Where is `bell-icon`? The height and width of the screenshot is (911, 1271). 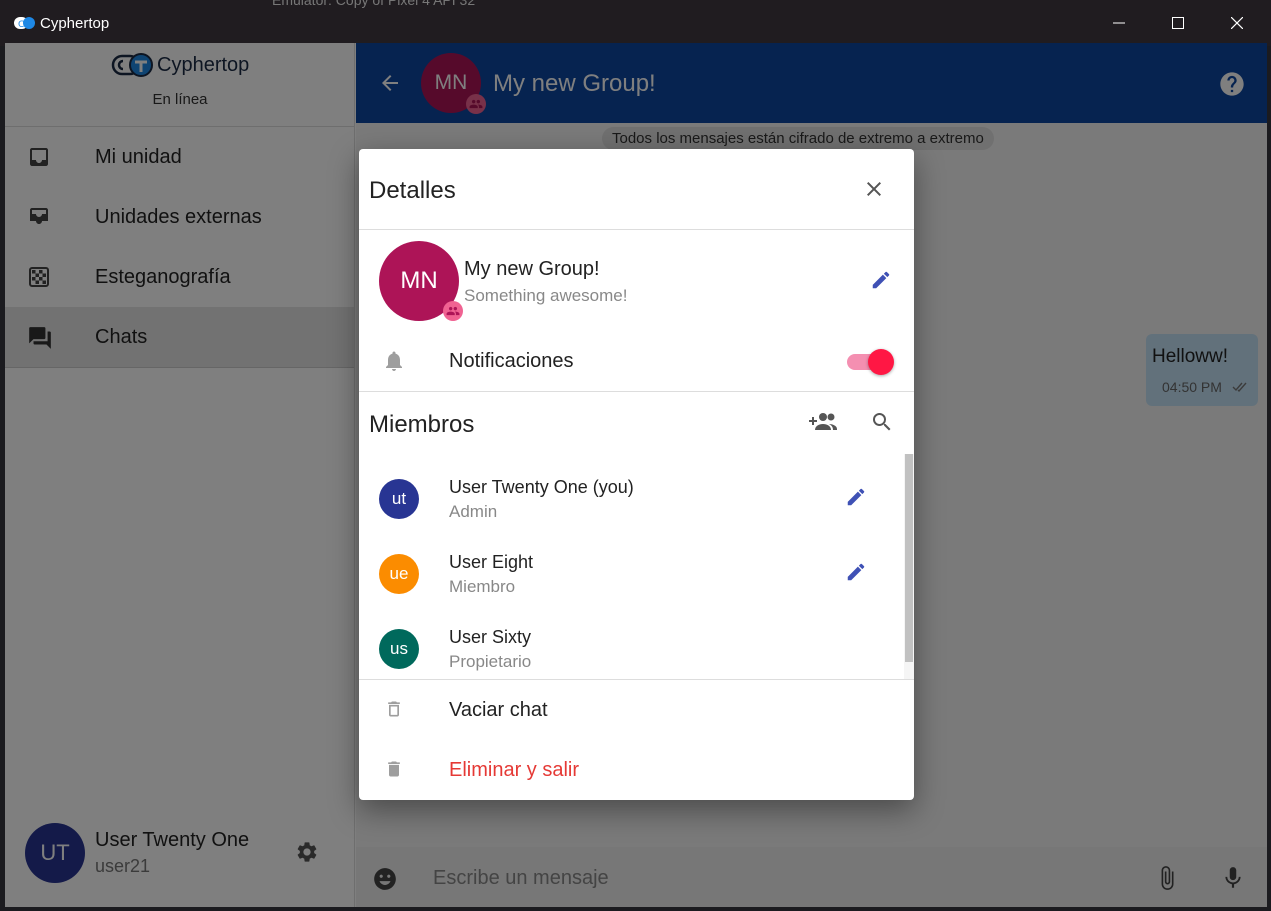 bell-icon is located at coordinates (394, 361).